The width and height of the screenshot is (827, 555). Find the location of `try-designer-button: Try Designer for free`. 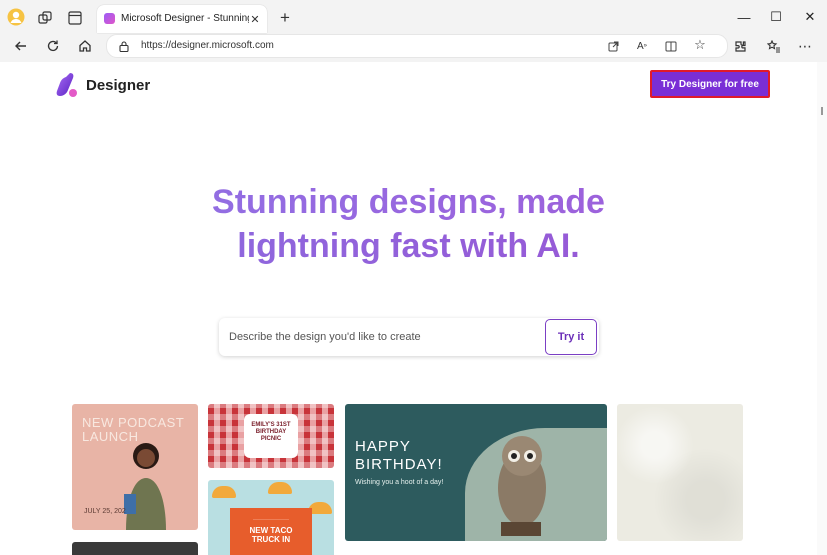

try-designer-button: Try Designer for free is located at coordinates (710, 84).